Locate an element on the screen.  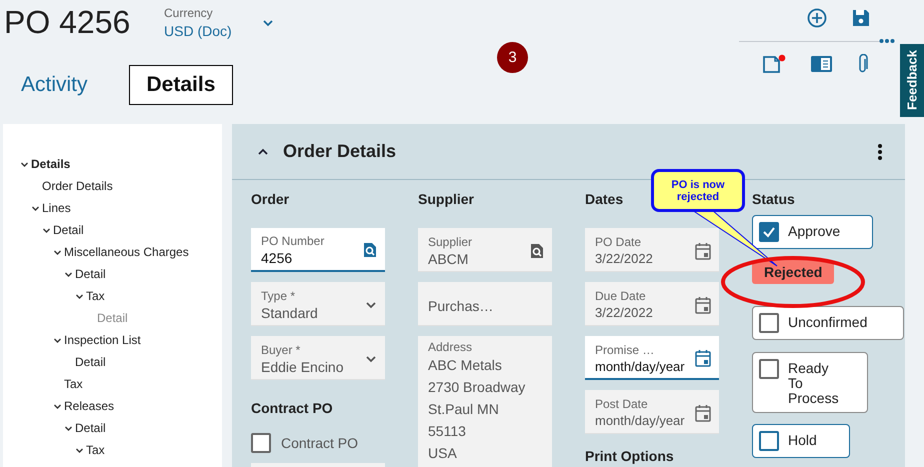
section-heading: Order is located at coordinates (270, 200).